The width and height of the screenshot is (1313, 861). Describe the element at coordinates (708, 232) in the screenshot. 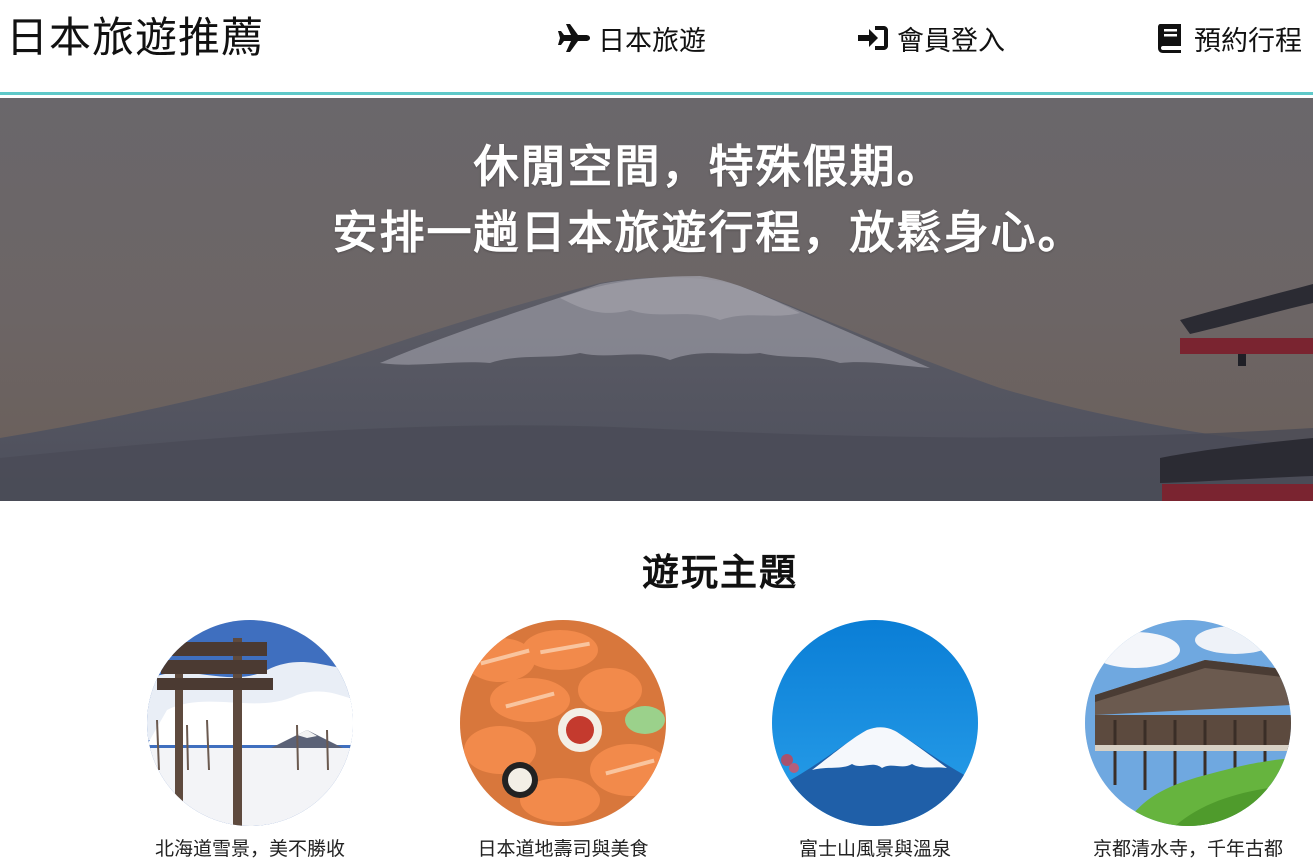

I see `hero-headline-2: 安排一趟日本旅遊行程，放鬆身心。` at that location.